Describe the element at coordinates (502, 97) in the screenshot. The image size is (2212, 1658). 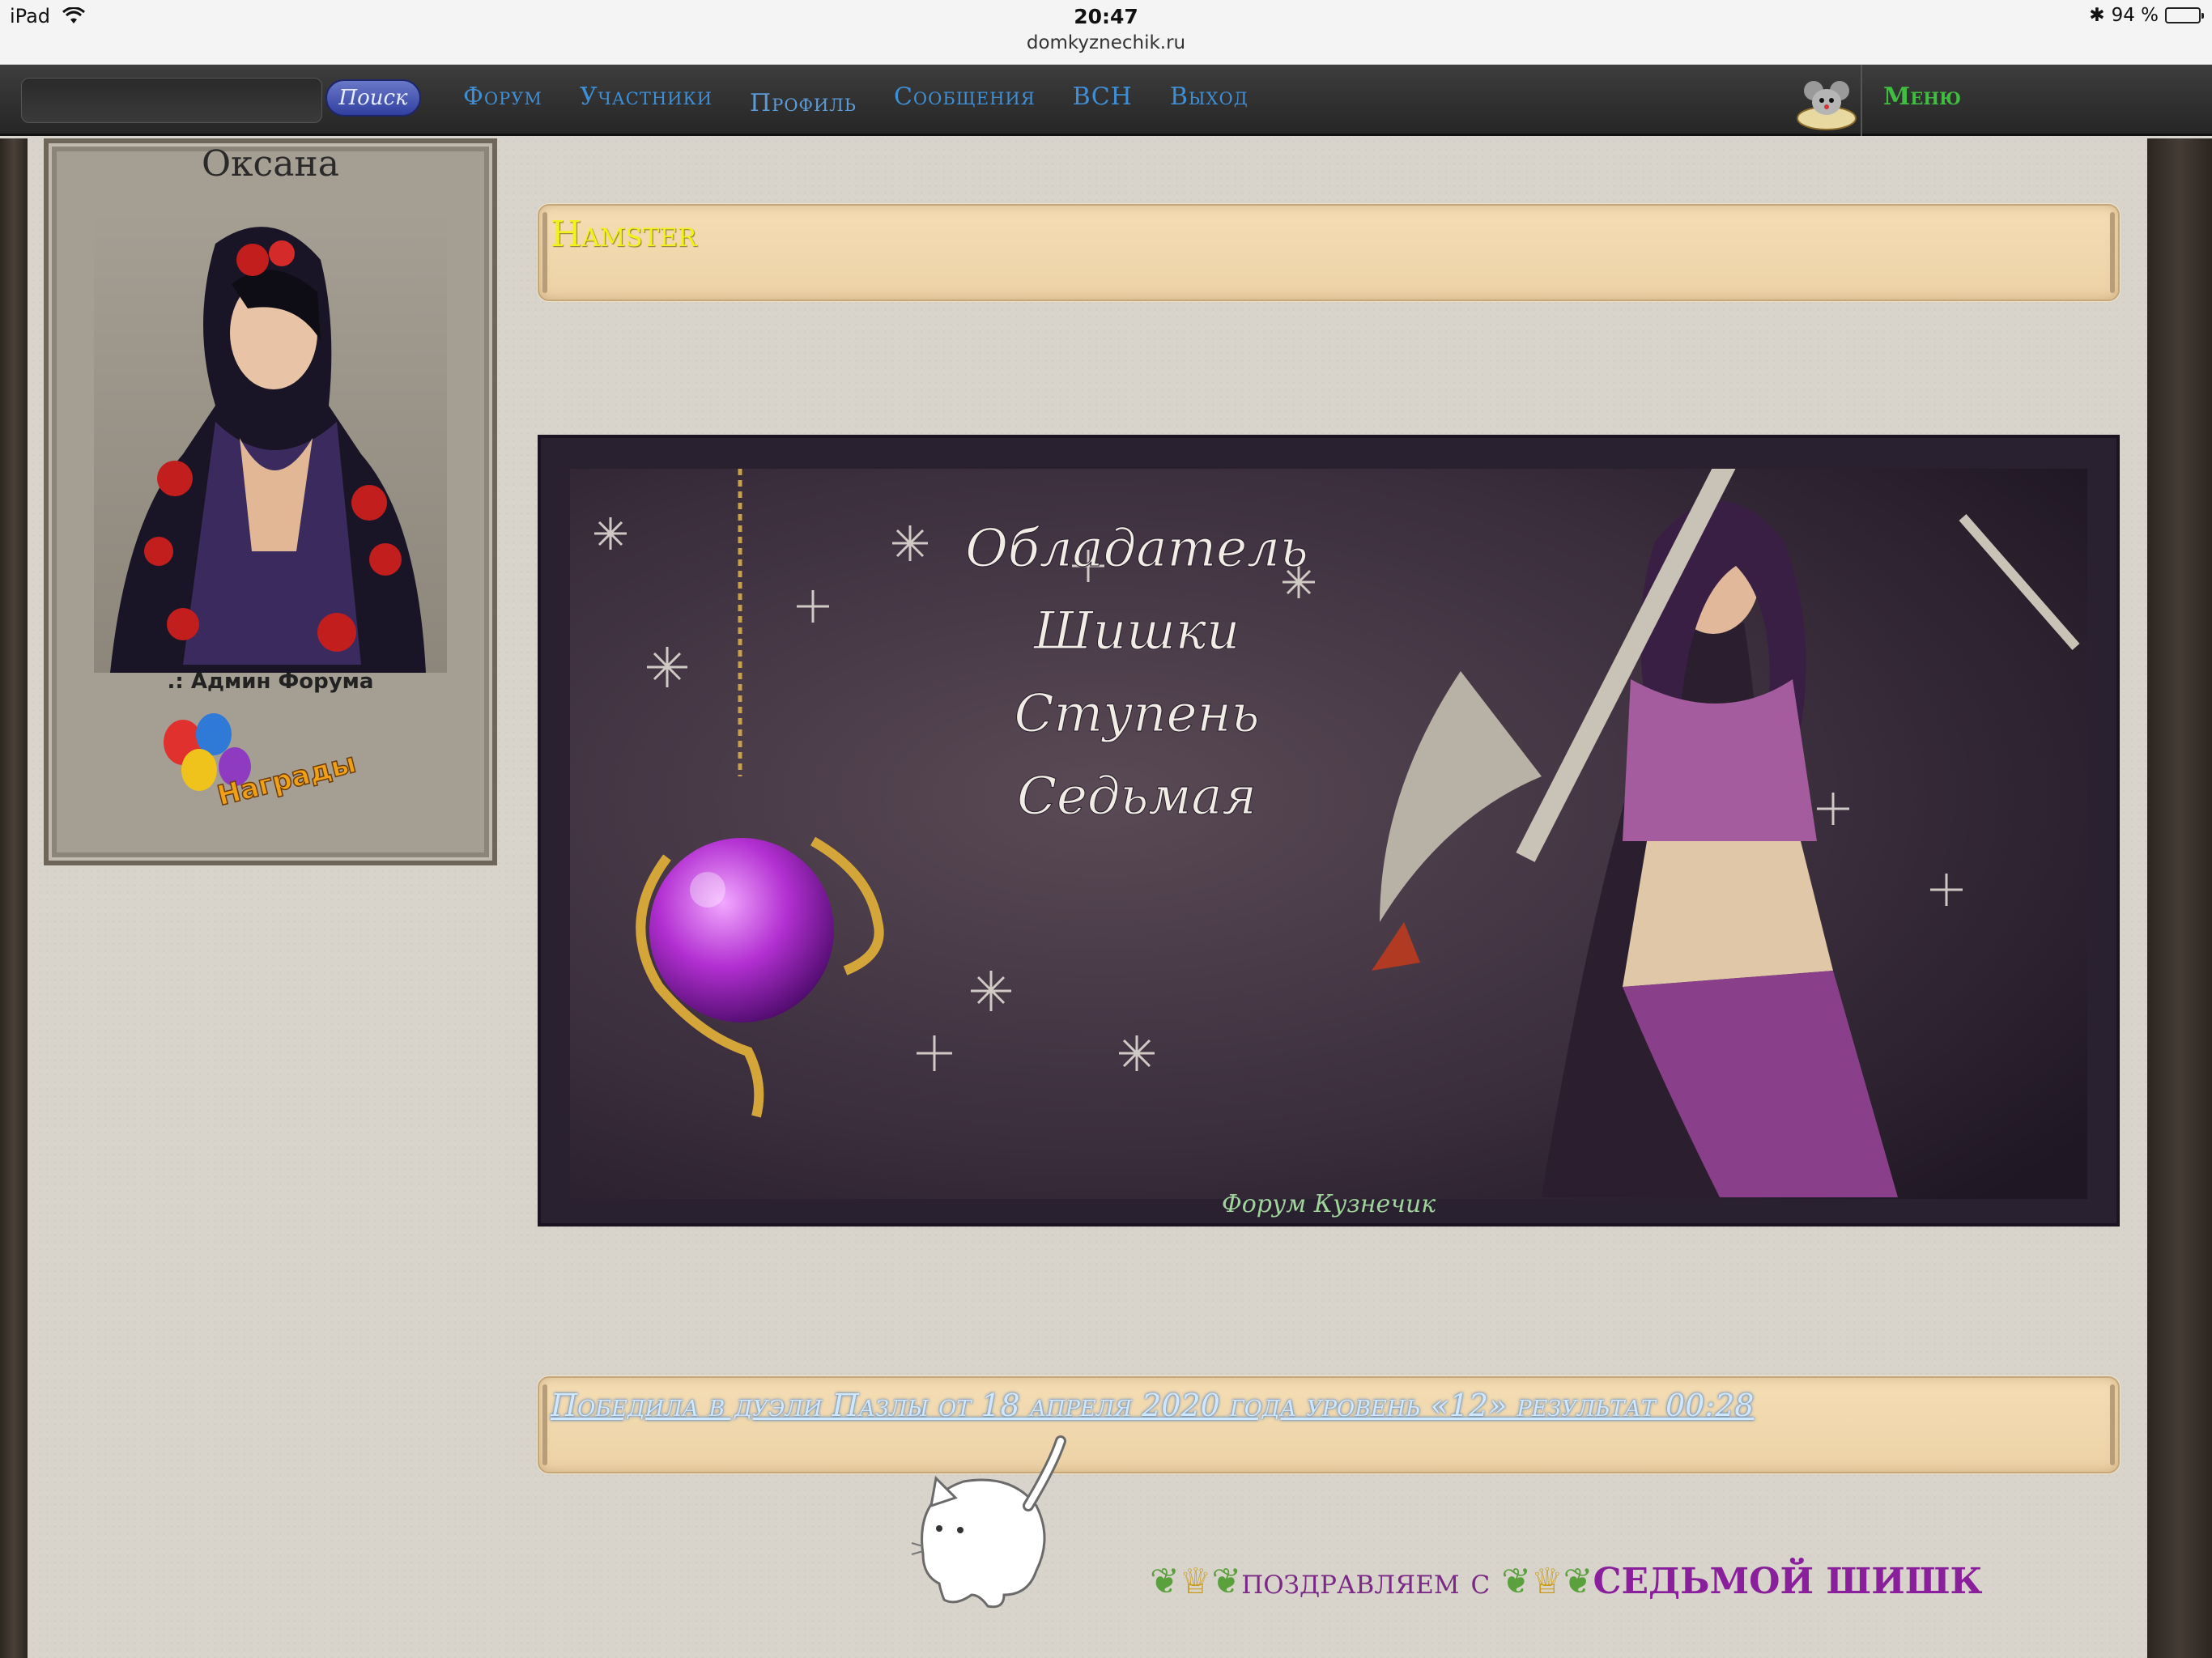
I see `nav-link-forum: Форум` at that location.